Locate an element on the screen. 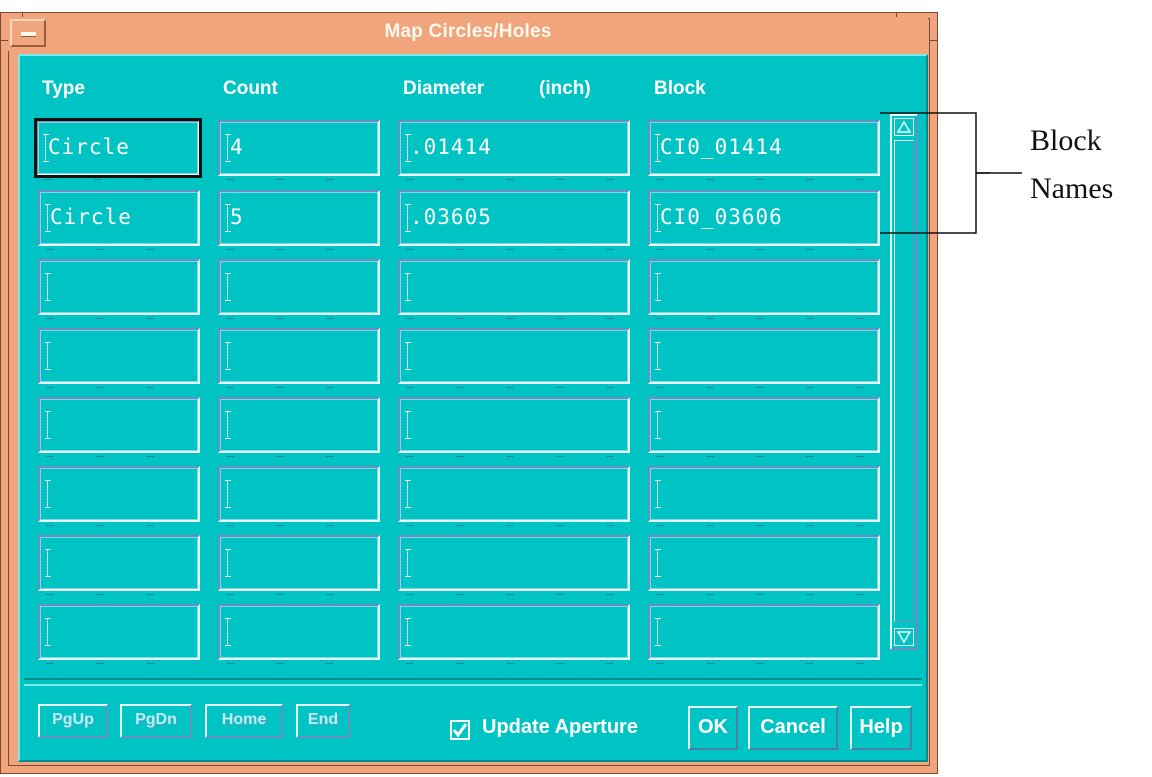 This screenshot has width=1152, height=777. cancel-button: Cancel is located at coordinates (793, 728).